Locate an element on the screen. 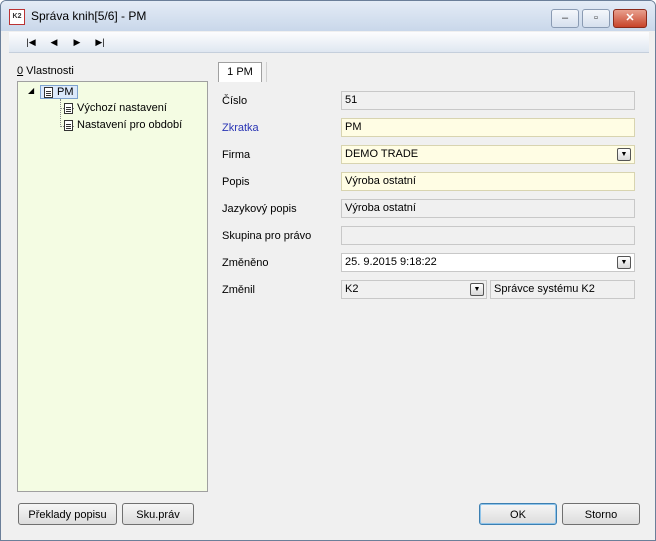 The width and height of the screenshot is (656, 541). tree-node-period-settings: Nastavení pro období is located at coordinates (123, 125).